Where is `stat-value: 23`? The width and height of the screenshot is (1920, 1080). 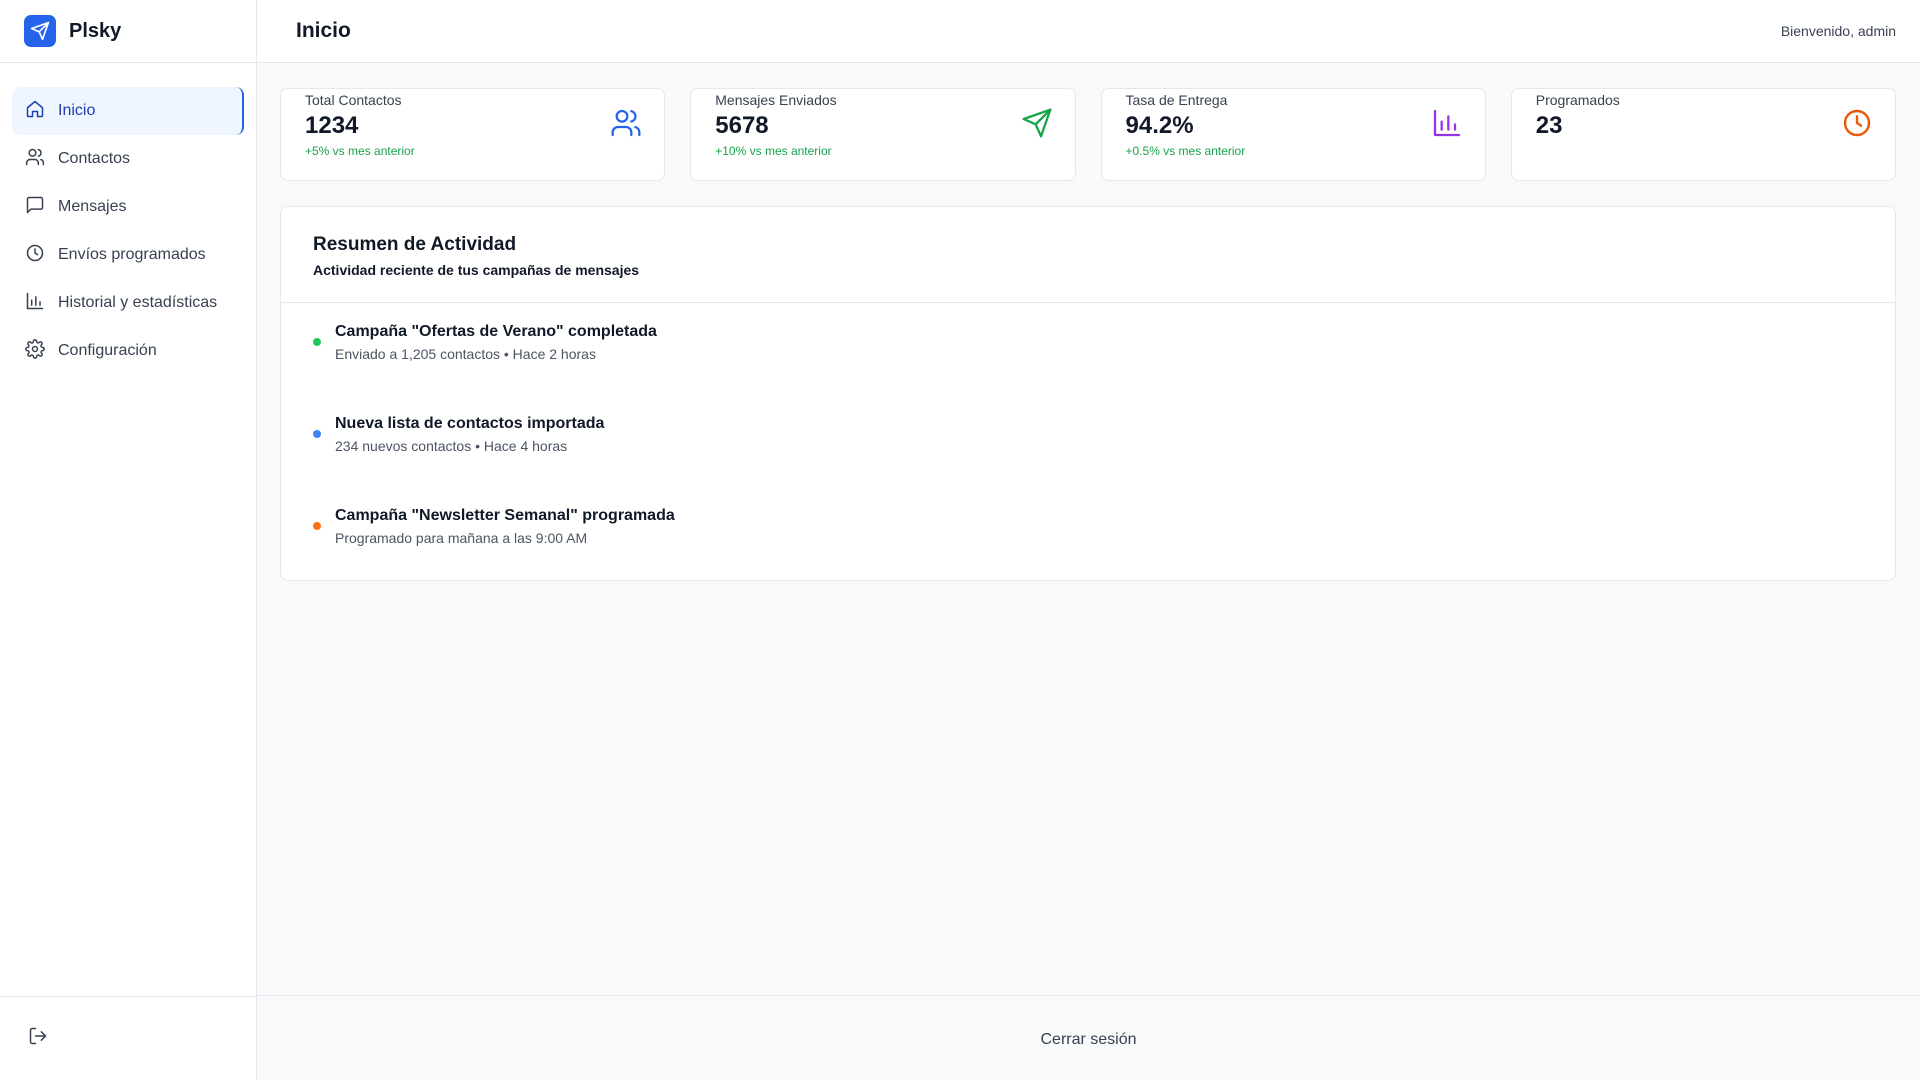 stat-value: 23 is located at coordinates (1549, 125).